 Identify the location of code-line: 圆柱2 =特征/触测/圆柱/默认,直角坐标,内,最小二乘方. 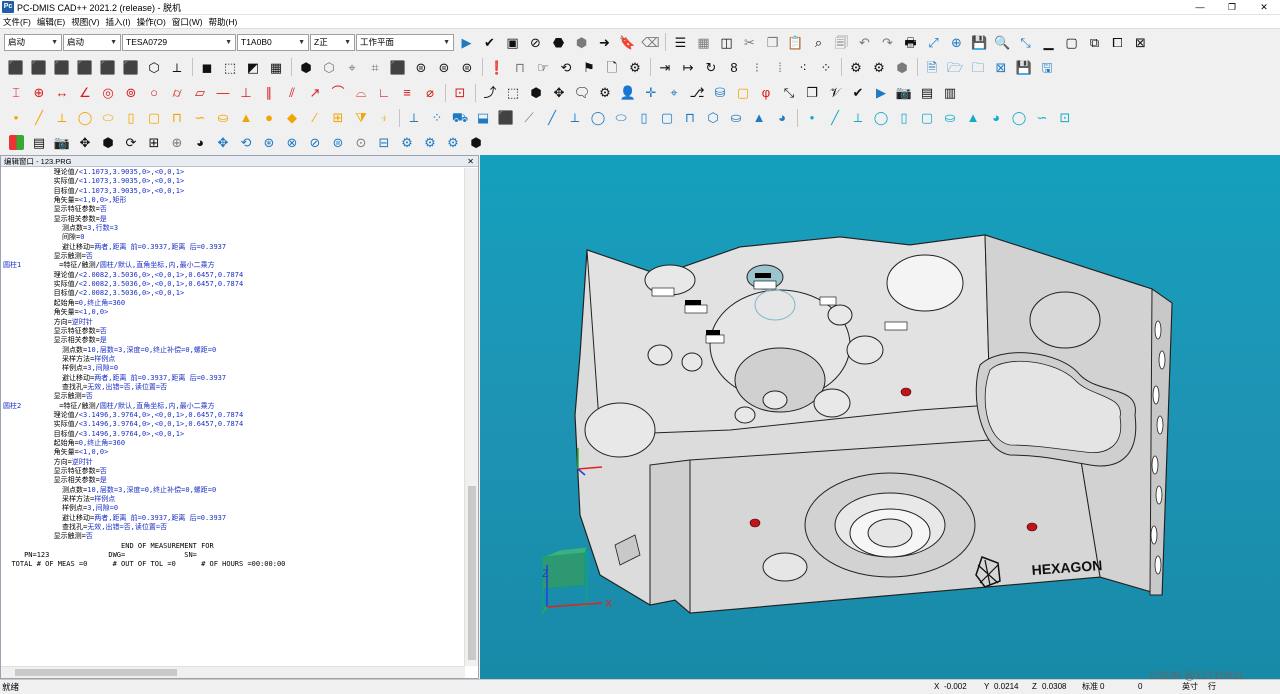
(234, 406).